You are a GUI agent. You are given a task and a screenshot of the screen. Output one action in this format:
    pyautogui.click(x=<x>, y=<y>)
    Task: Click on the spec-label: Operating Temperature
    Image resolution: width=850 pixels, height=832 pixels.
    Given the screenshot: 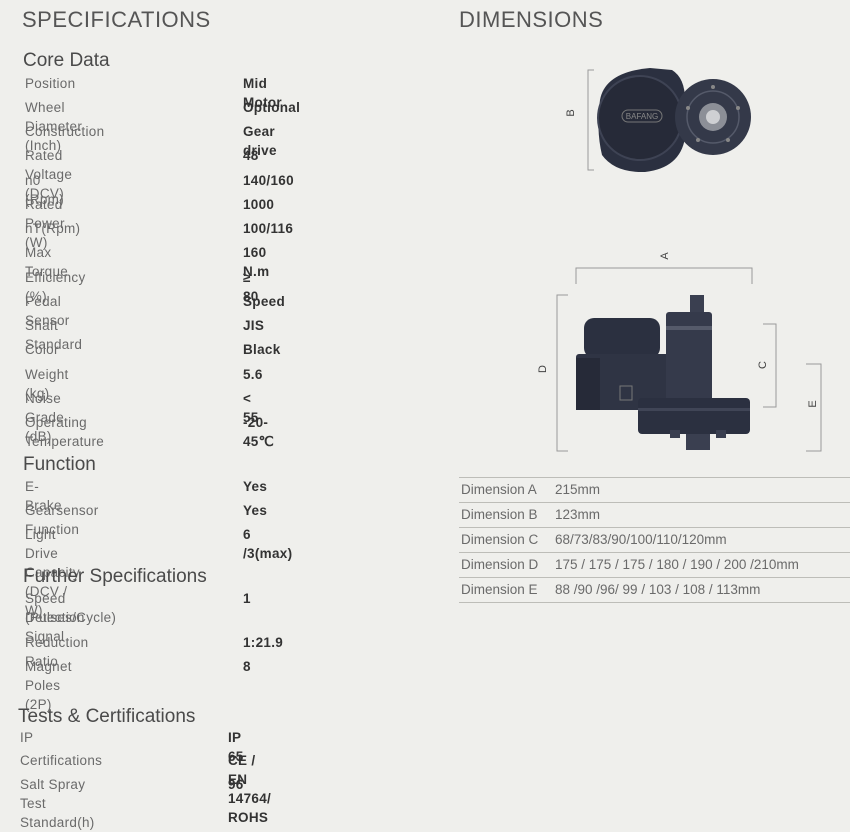 What is the action you would take?
    pyautogui.click(x=65, y=432)
    